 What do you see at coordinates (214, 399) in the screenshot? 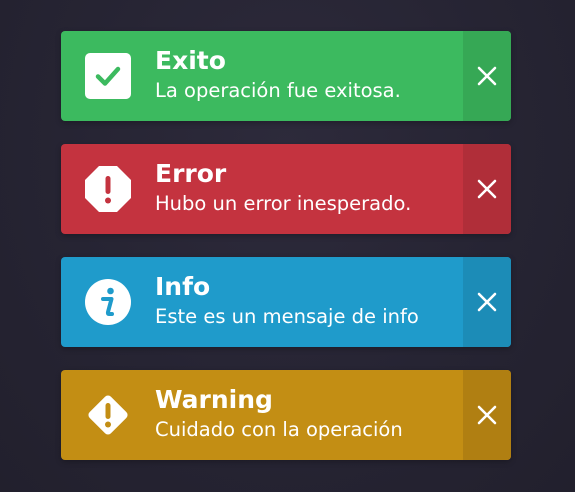
I see `toast-warning-title: Warning` at bounding box center [214, 399].